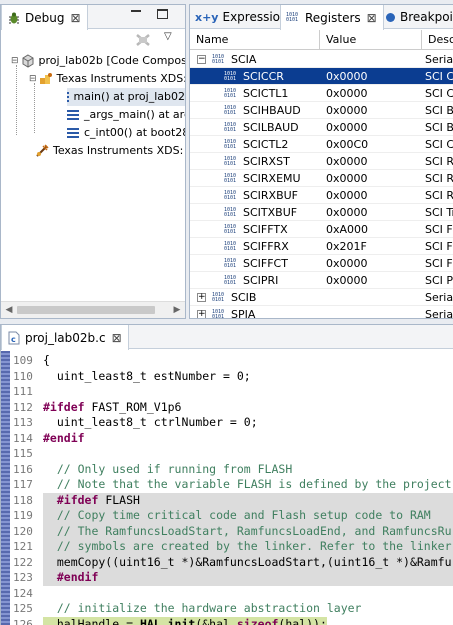  I want to click on disconnected-target-icon, so click(42, 150).